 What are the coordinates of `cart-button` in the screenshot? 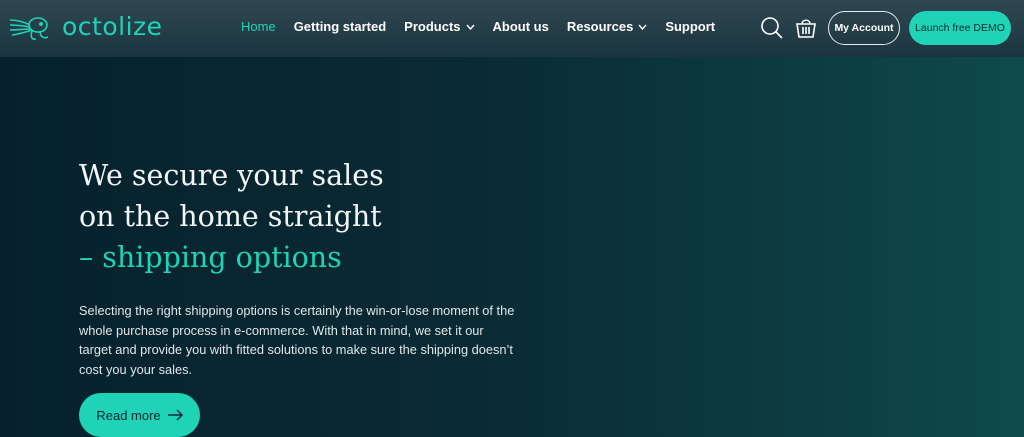 It's located at (806, 28).